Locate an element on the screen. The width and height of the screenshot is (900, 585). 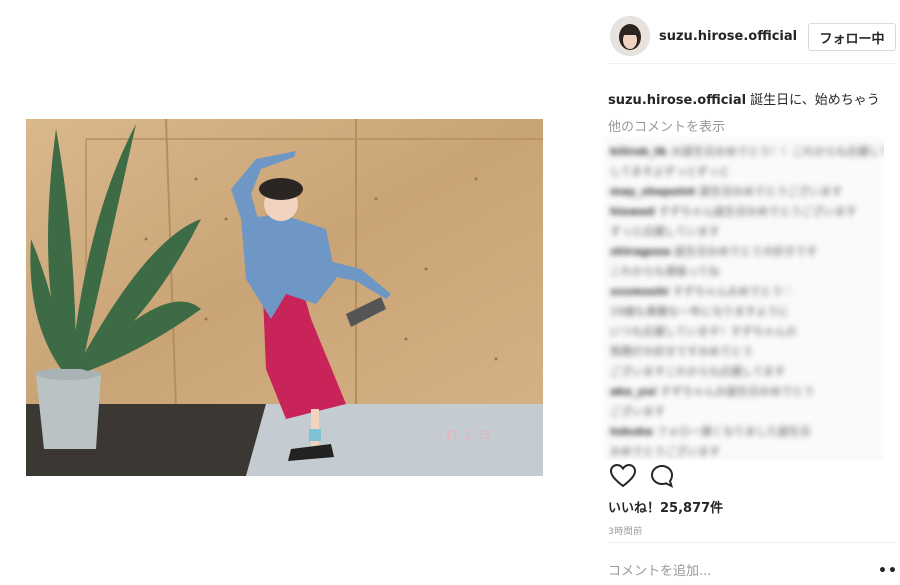
comment-username: hiowed is located at coordinates (632, 211).